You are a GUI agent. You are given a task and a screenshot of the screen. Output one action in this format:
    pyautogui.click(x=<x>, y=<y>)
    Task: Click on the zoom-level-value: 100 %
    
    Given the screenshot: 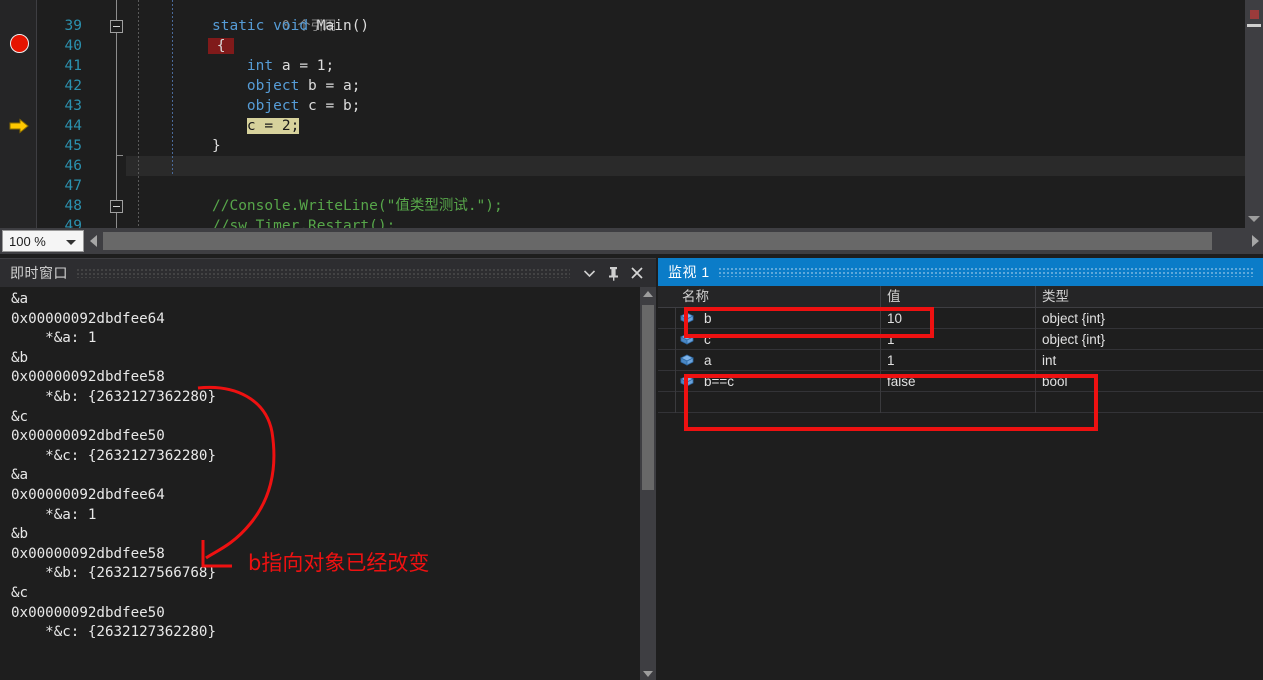 What is the action you would take?
    pyautogui.click(x=27, y=241)
    